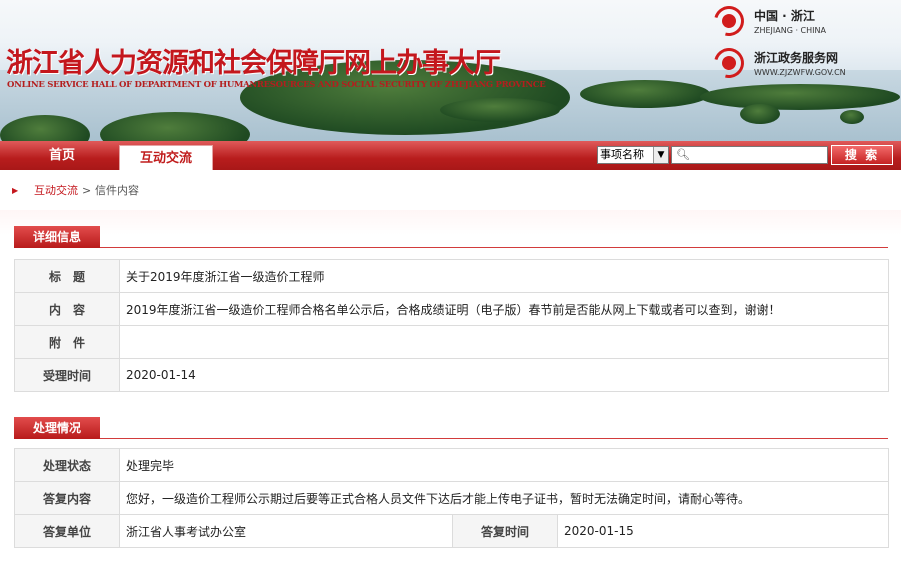 The width and height of the screenshot is (901, 572). Describe the element at coordinates (504, 342) in the screenshot. I see `letter-attachment` at that location.